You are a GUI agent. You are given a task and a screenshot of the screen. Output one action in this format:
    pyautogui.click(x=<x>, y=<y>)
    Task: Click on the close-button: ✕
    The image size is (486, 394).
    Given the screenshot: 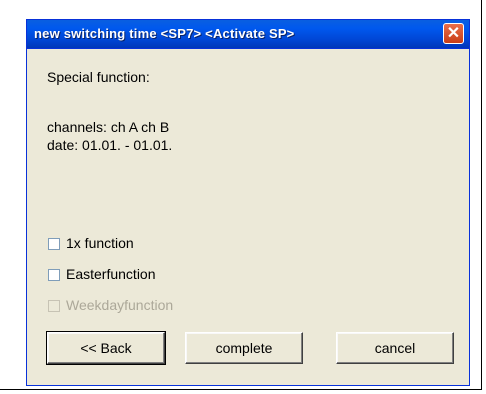 What is the action you would take?
    pyautogui.click(x=453, y=33)
    